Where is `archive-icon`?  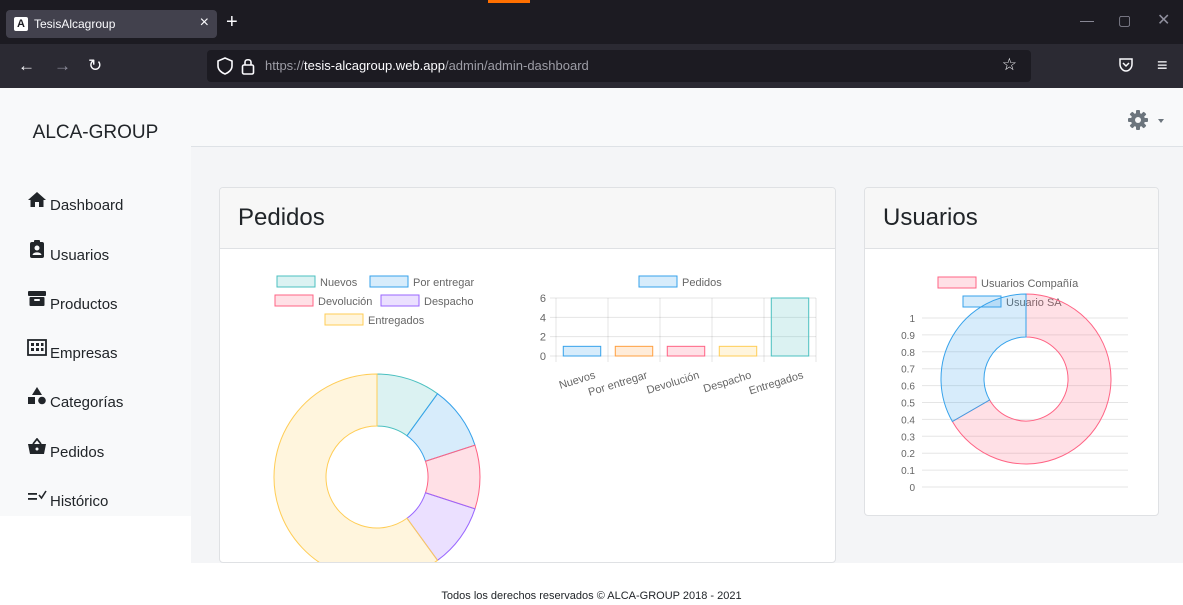
archive-icon is located at coordinates (37, 298).